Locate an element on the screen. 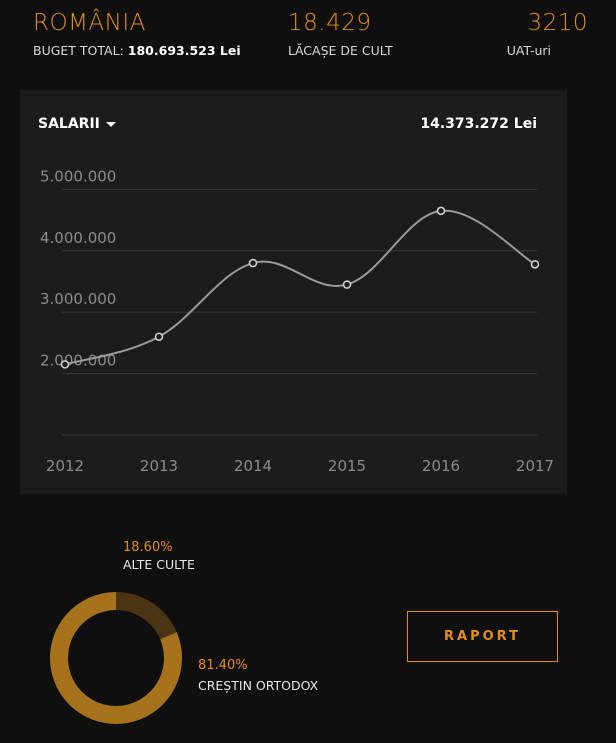 This screenshot has width=616, height=743. x-tick-label: 2014 is located at coordinates (253, 466).